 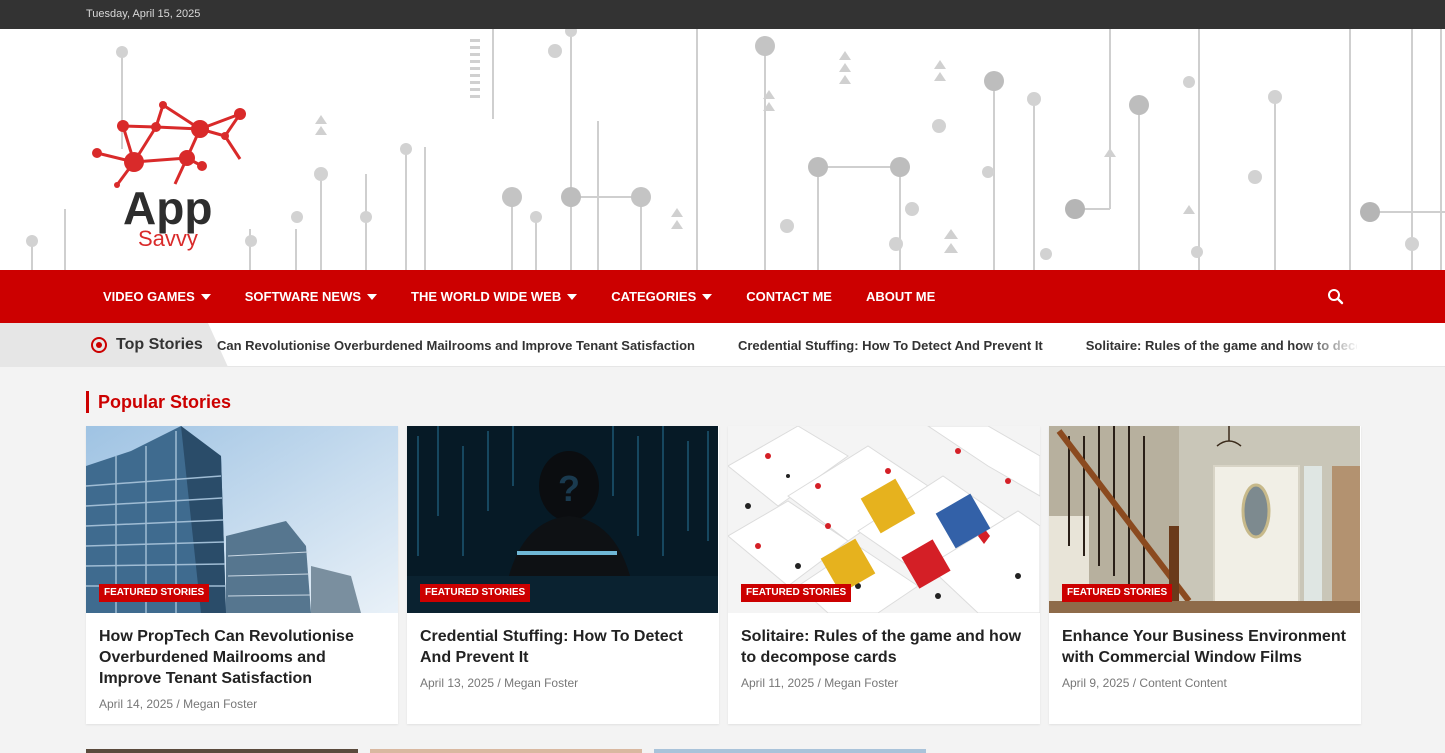 I want to click on story-image-building: FEATURED STORIES, so click(x=242, y=519).